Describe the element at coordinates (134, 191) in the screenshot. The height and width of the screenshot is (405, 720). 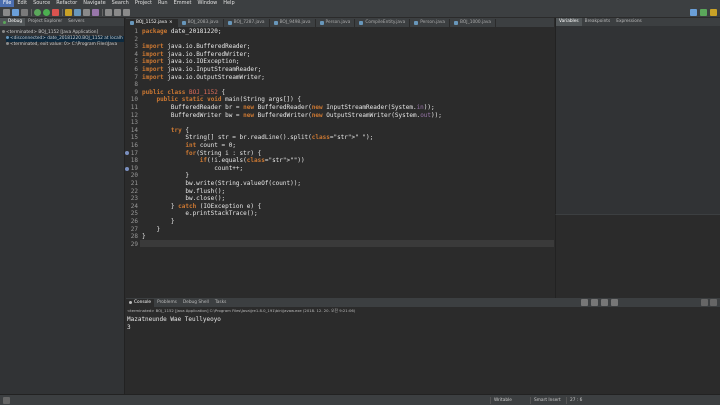
I see `line-number: 22` at that location.